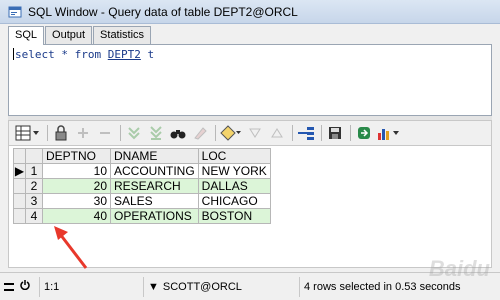 The width and height of the screenshot is (500, 300). I want to click on cell-deptno: 20, so click(76, 186).